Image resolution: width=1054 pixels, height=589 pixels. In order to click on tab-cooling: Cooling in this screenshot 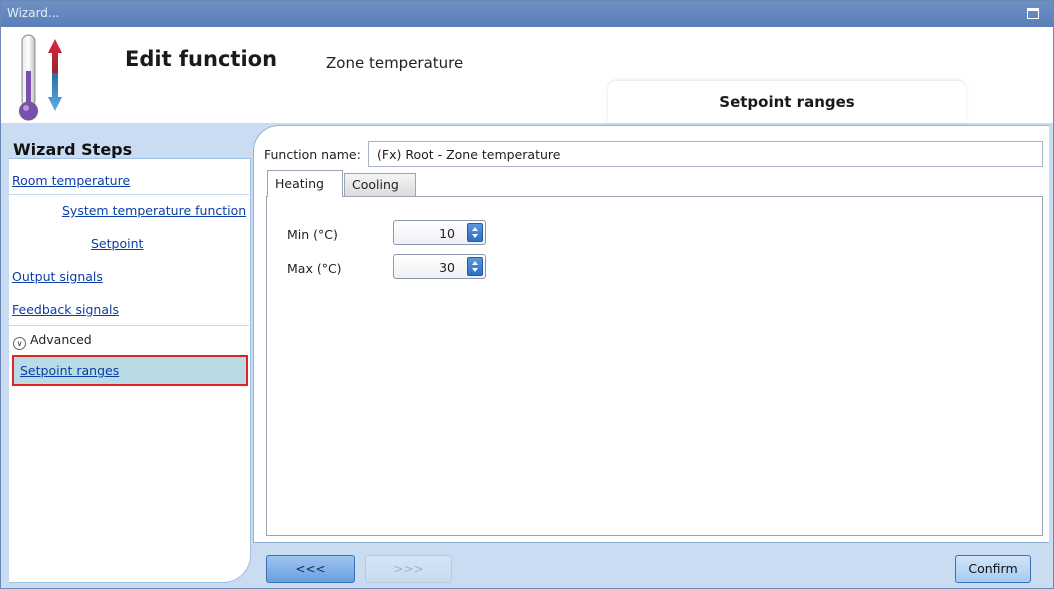, I will do `click(380, 184)`.